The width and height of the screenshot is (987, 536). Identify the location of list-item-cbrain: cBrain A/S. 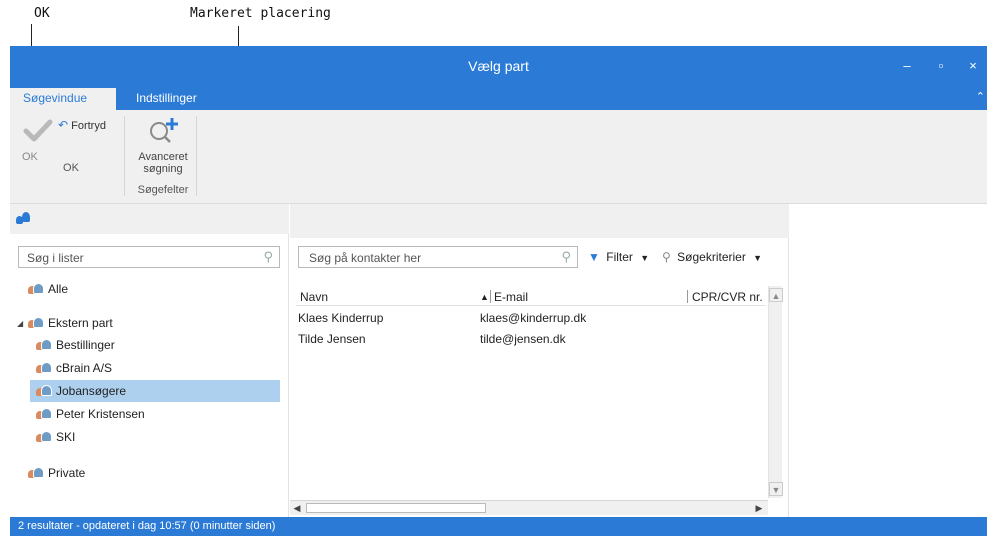
(74, 368).